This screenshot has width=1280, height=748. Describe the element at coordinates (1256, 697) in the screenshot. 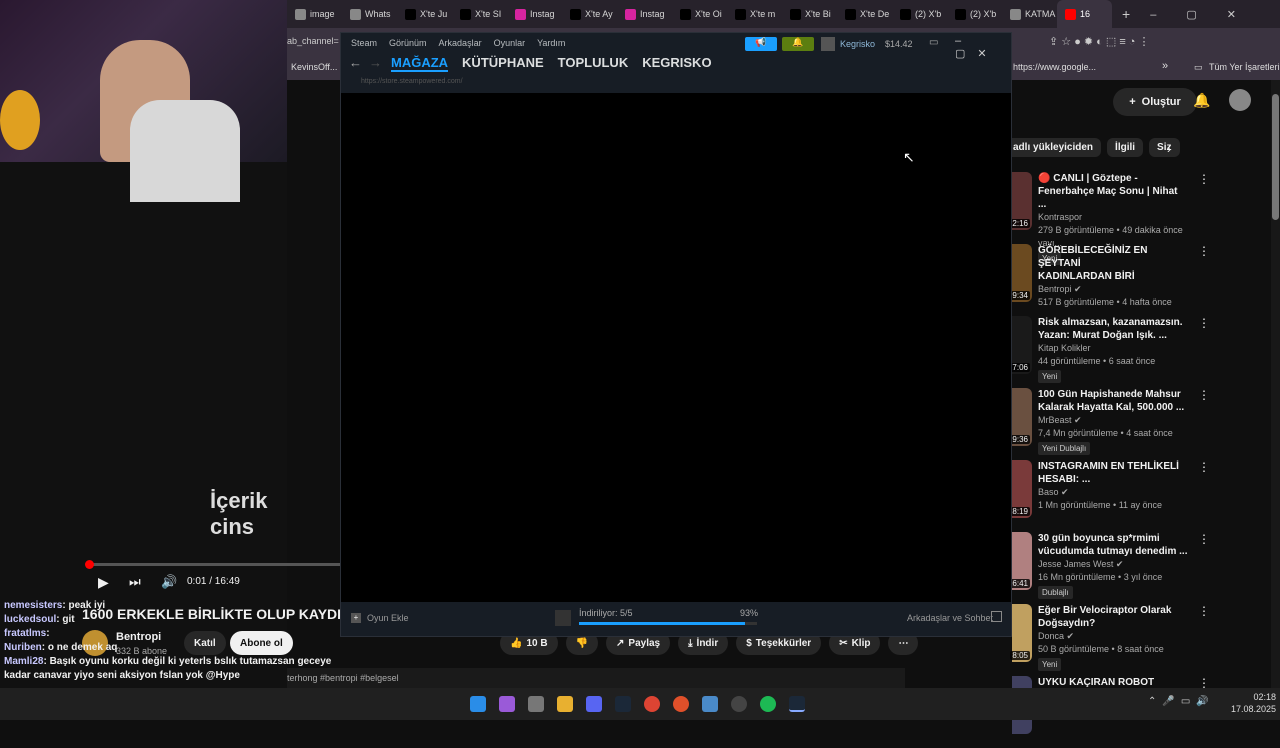

I see `clock-time: 02:18` at that location.